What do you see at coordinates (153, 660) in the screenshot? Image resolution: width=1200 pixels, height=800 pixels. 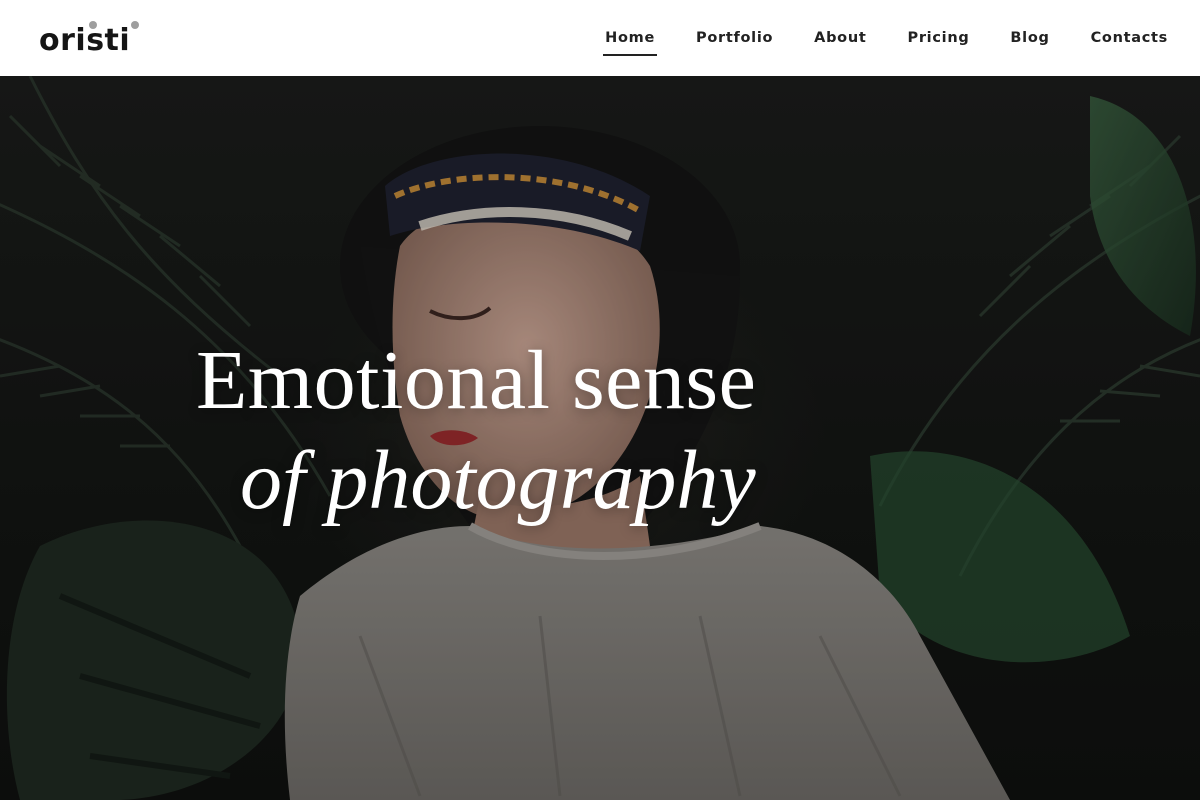 I see `monstera-leaf-left` at bounding box center [153, 660].